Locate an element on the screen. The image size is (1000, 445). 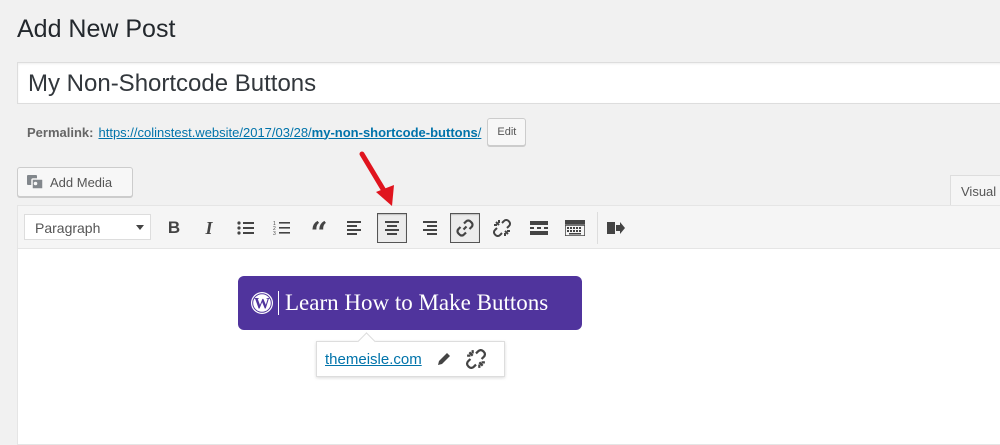
content-button: W Learn How to Make Buttons is located at coordinates (410, 303).